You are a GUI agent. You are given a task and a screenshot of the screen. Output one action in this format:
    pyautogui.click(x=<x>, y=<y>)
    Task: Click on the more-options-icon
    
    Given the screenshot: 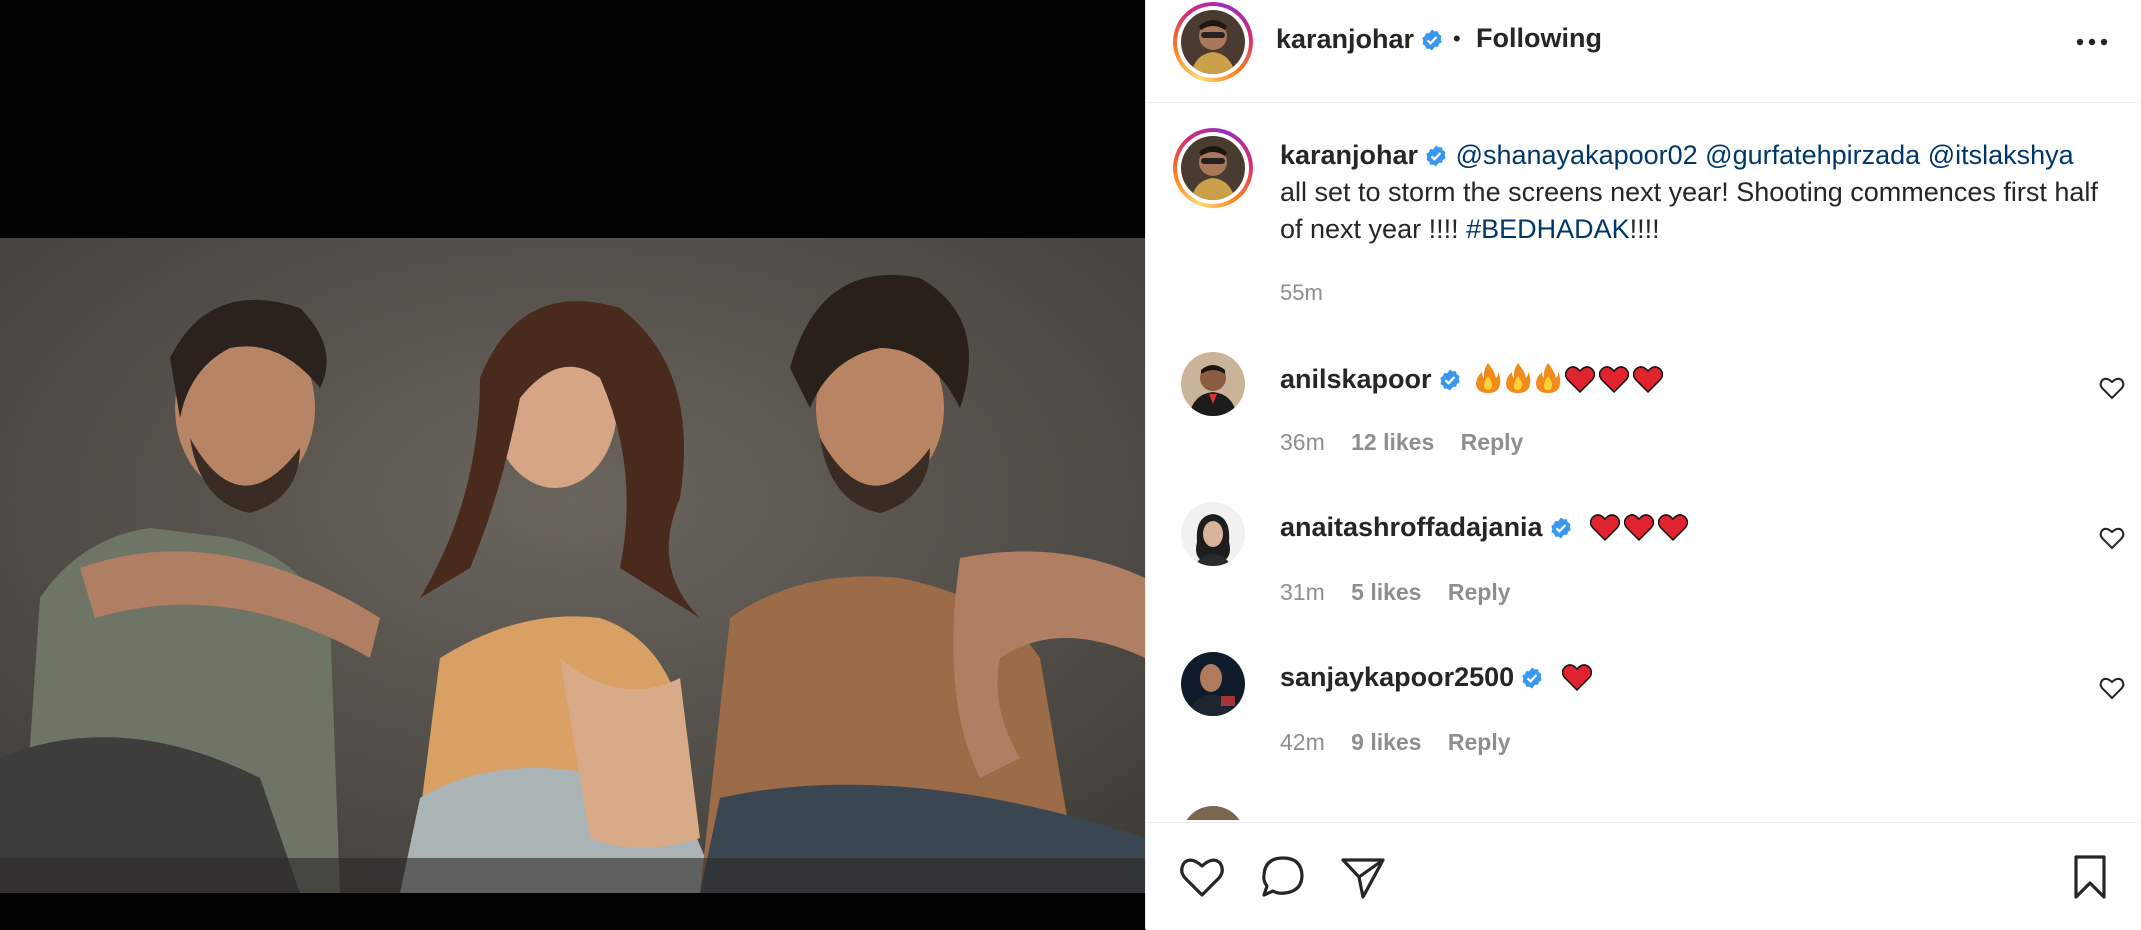 What is the action you would take?
    pyautogui.click(x=2092, y=42)
    